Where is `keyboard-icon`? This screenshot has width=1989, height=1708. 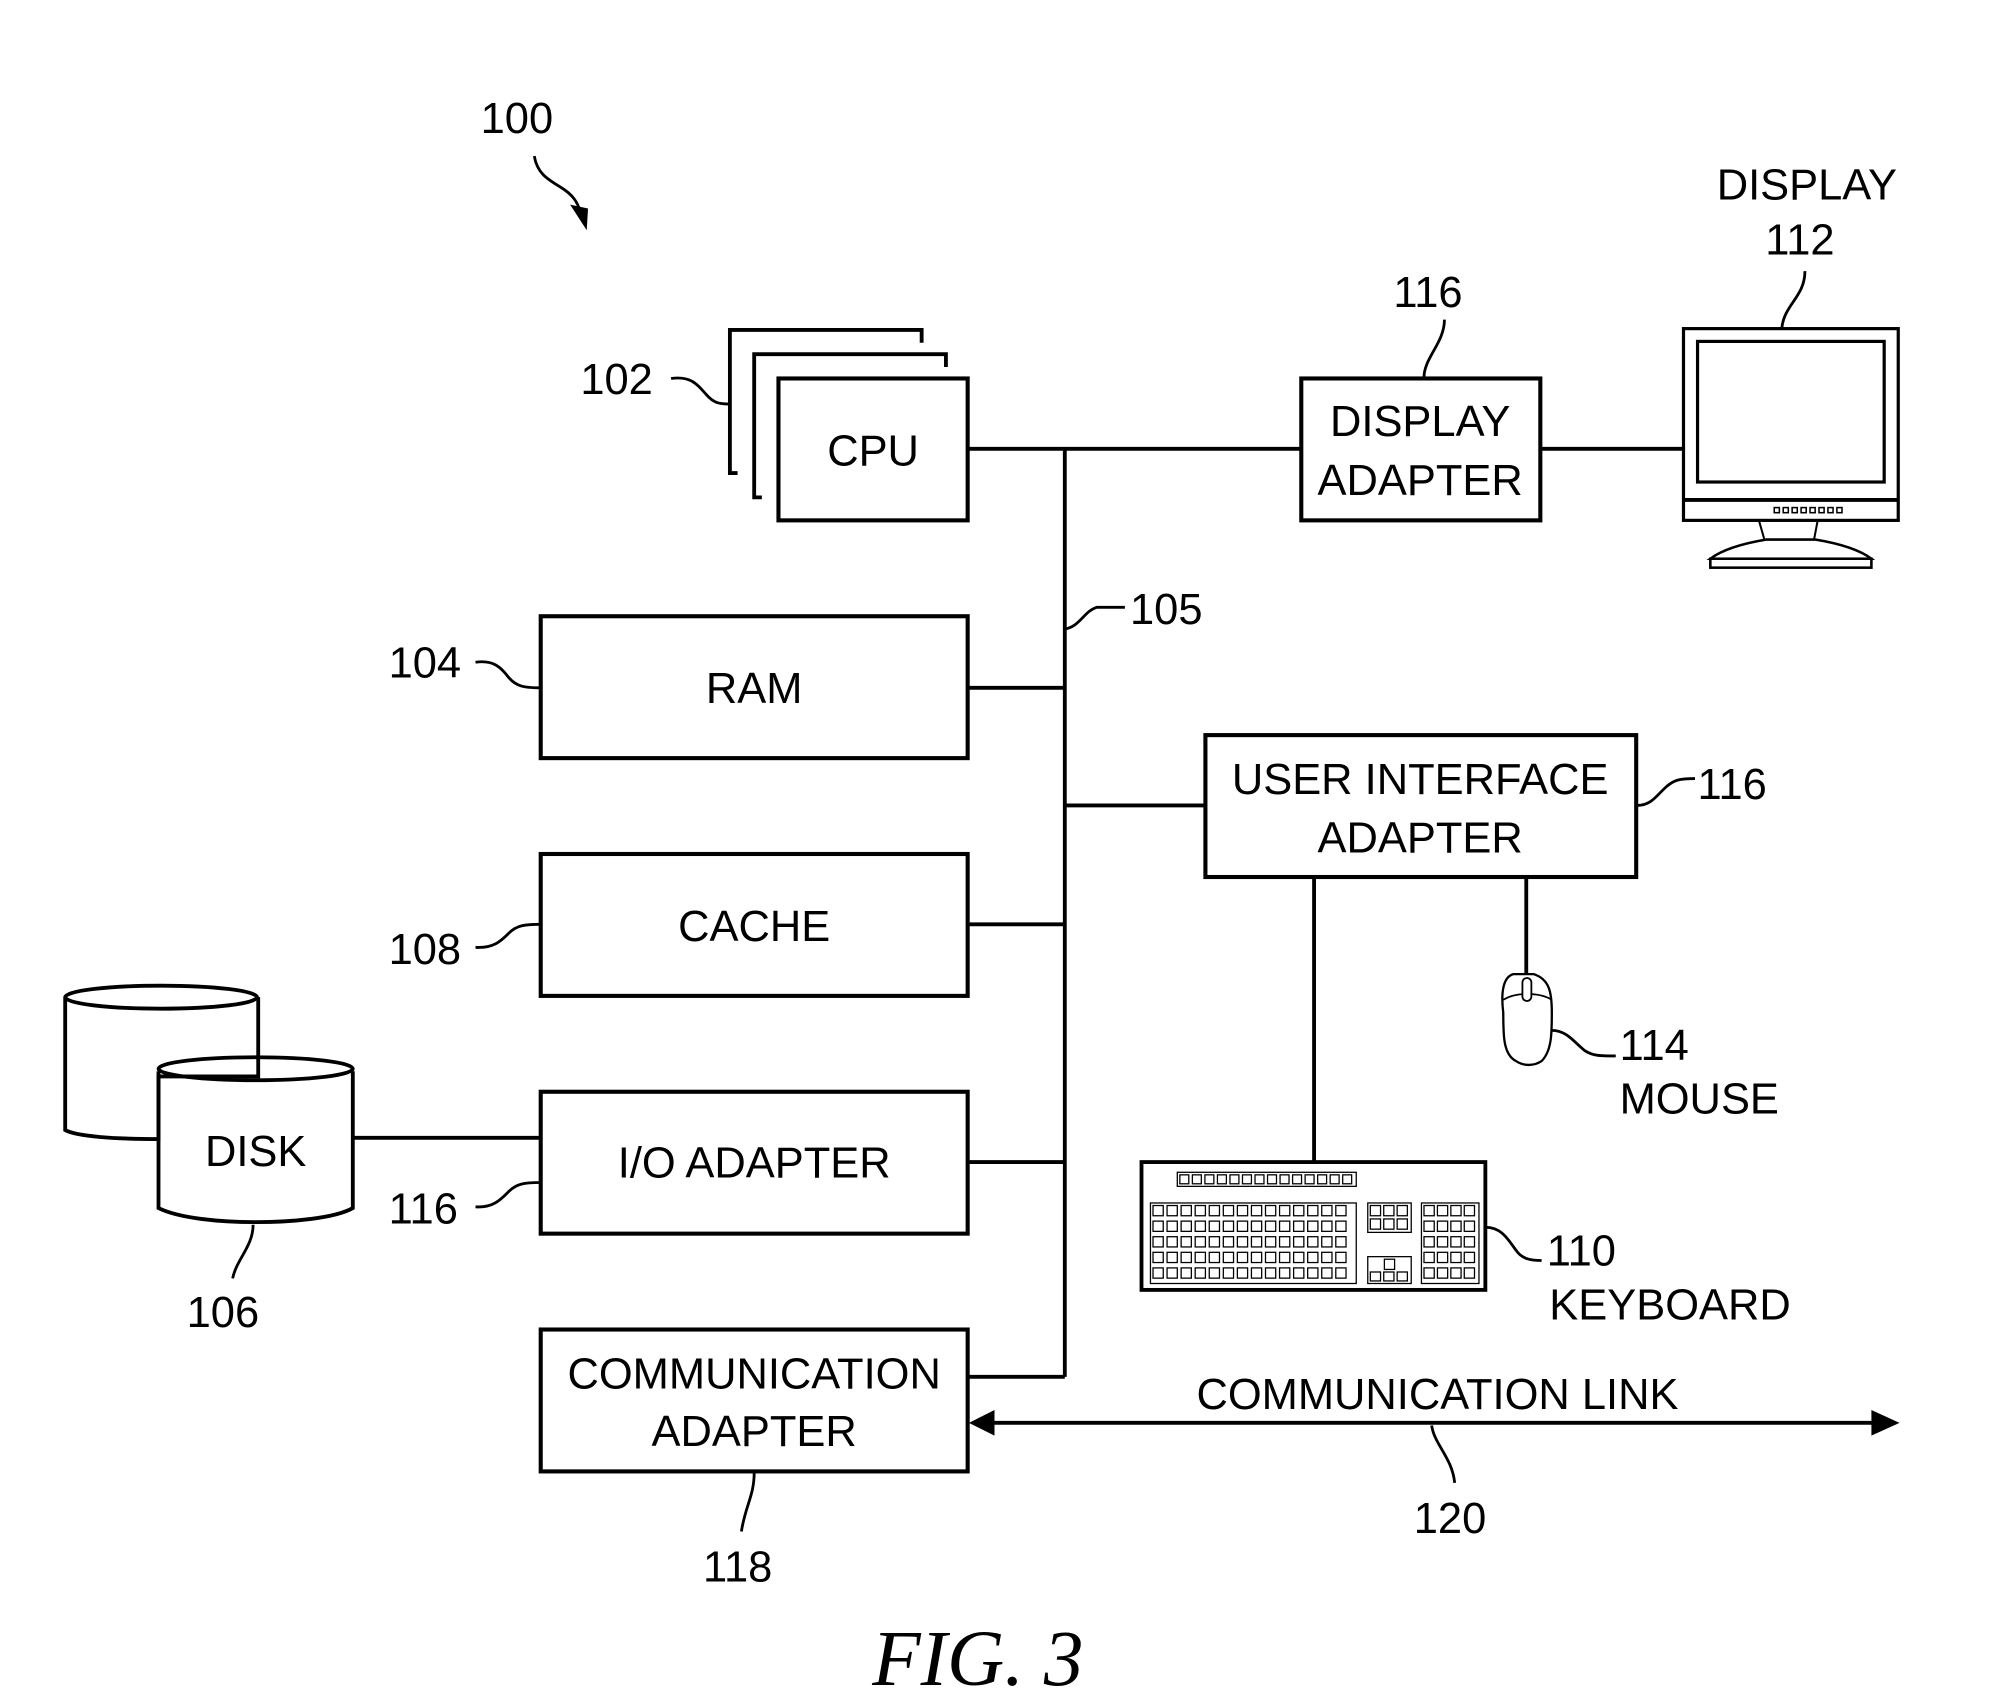 keyboard-icon is located at coordinates (1313, 1226).